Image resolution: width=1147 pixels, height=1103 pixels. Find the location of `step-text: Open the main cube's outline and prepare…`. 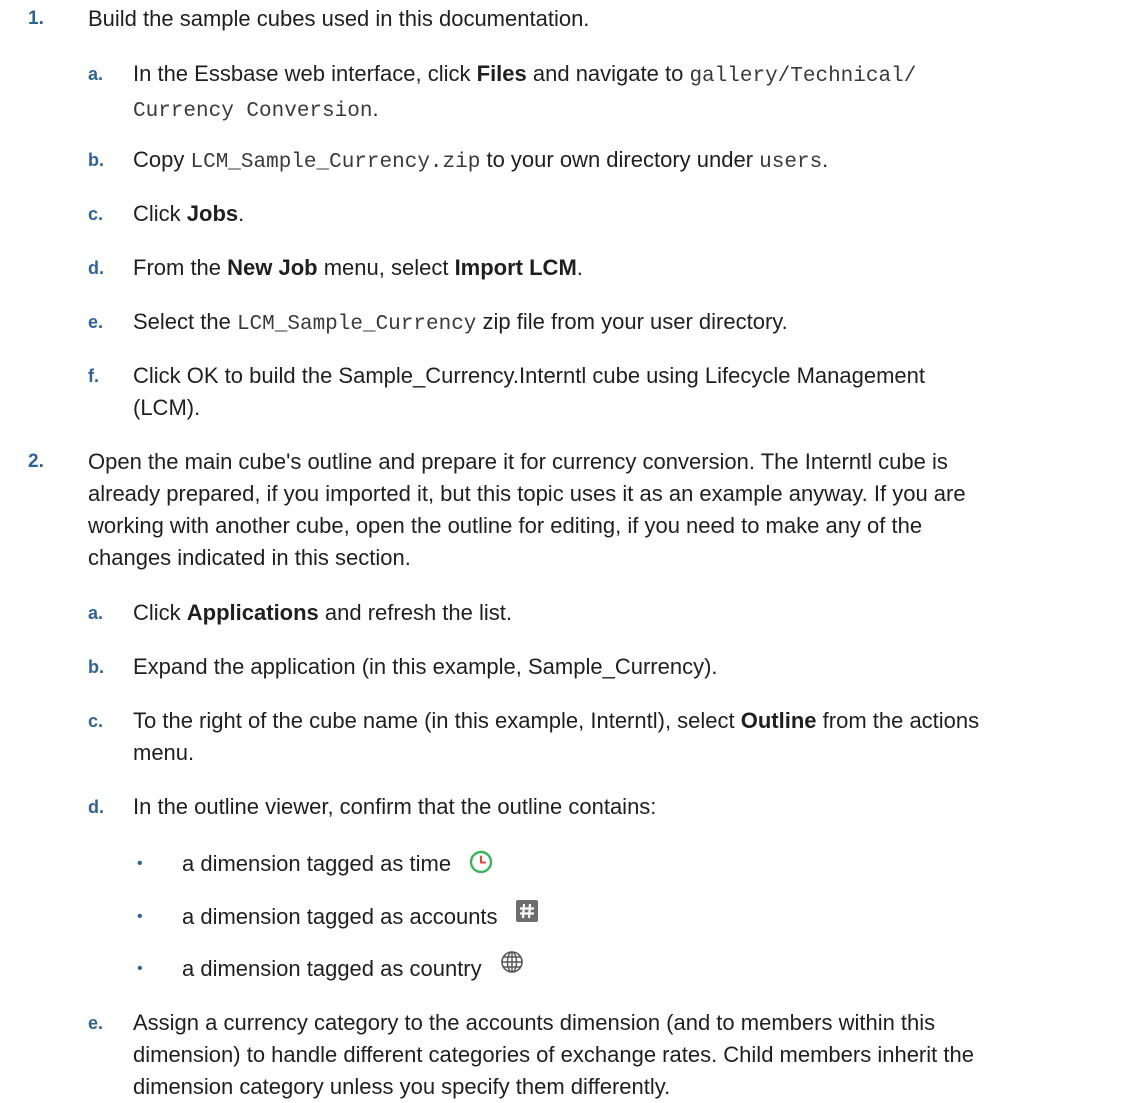

step-text: Open the main cube's outline and prepare… is located at coordinates (527, 509).